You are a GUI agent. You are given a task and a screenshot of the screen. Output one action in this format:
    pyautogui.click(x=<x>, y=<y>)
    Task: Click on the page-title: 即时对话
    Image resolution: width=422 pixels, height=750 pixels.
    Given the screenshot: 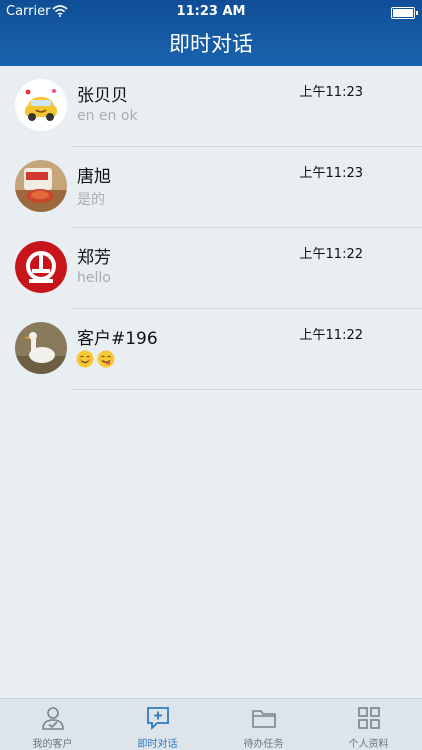 What is the action you would take?
    pyautogui.click(x=211, y=44)
    